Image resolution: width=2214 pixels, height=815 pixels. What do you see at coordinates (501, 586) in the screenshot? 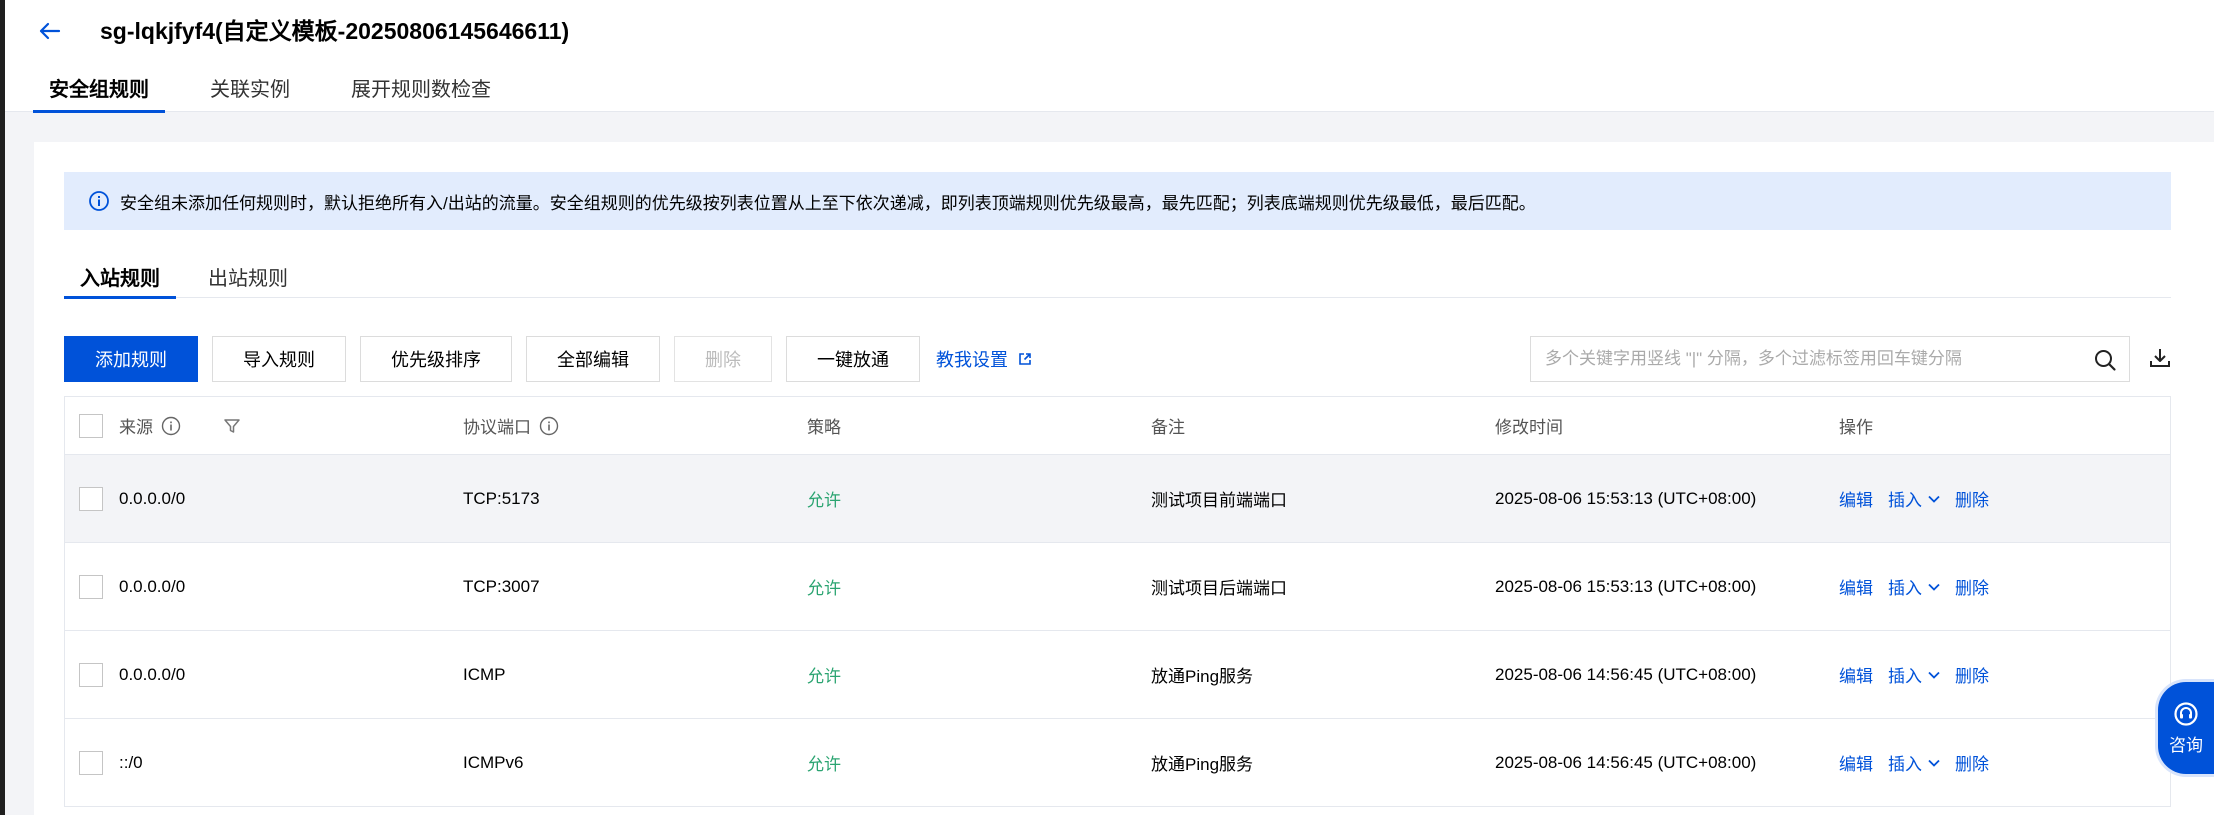
I see `cell-port: TCP:3007` at bounding box center [501, 586].